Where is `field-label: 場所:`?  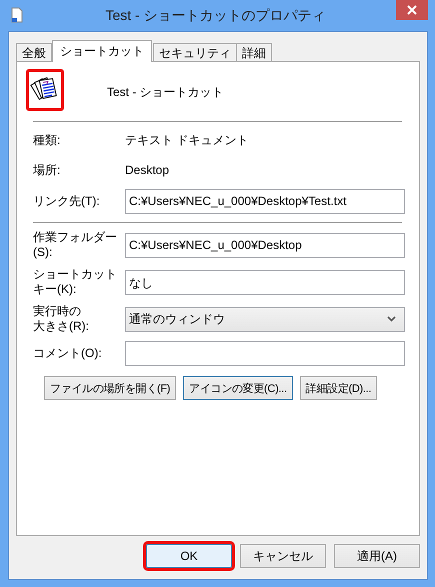
field-label: 場所: is located at coordinates (47, 170).